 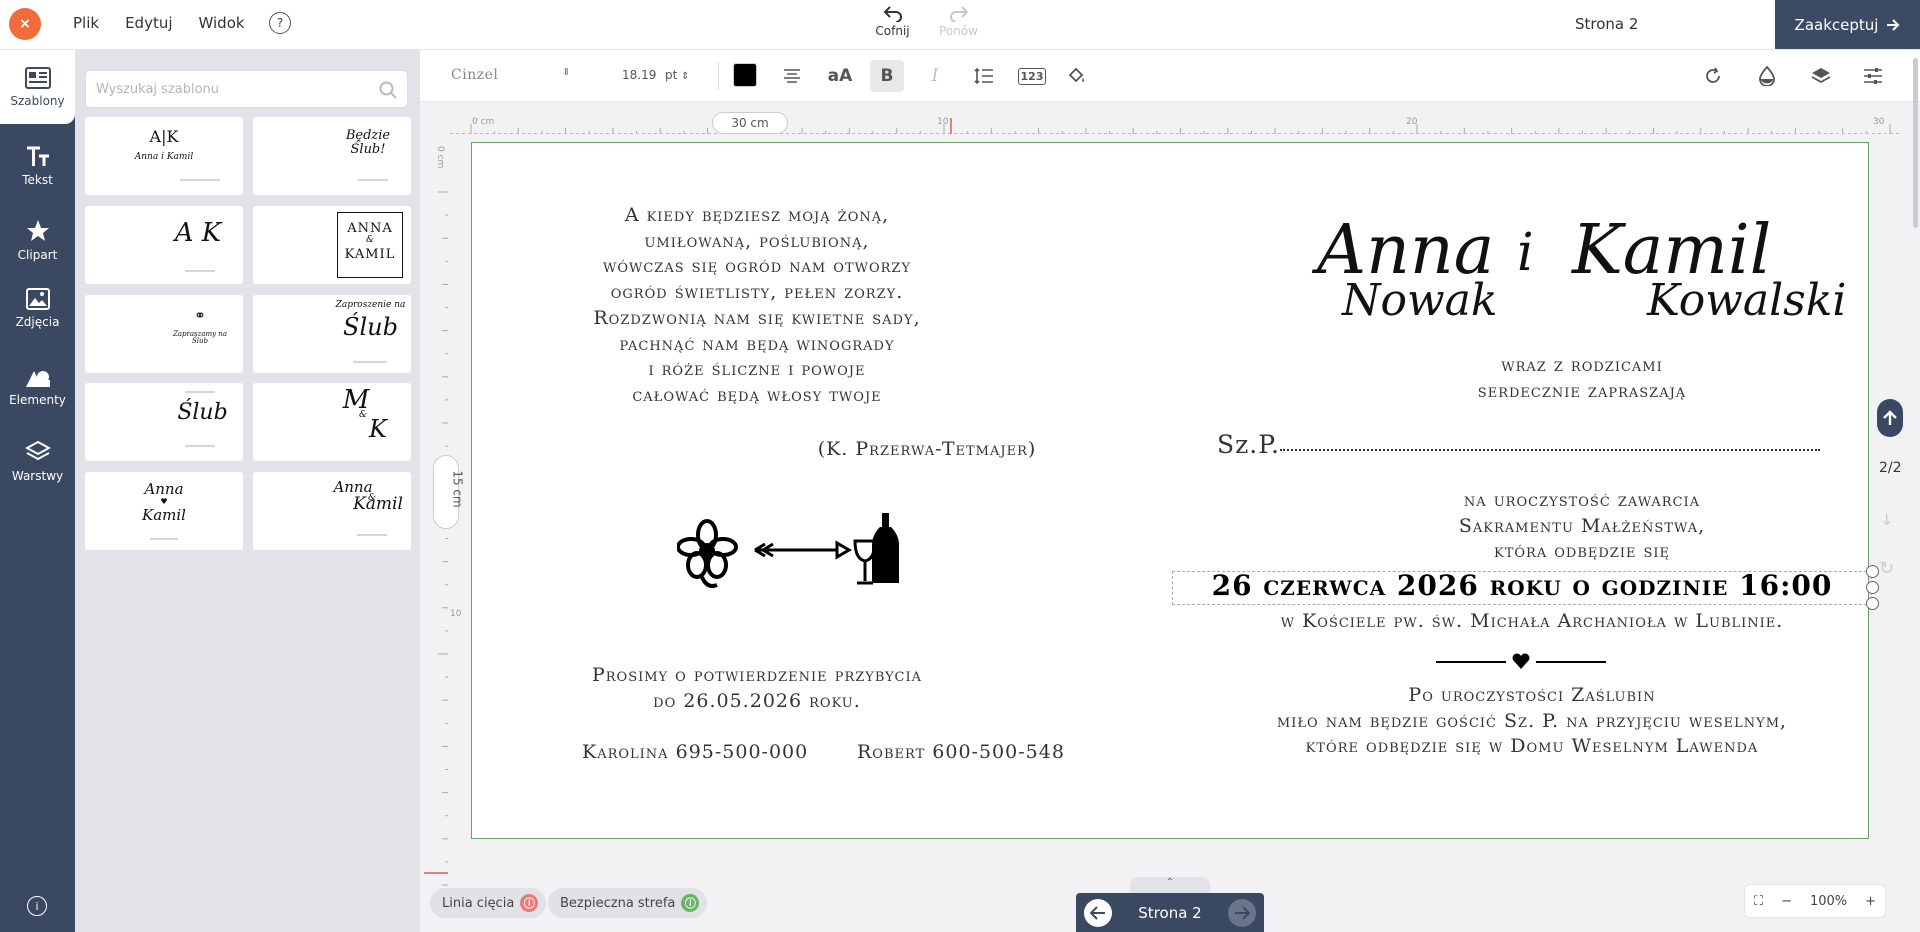 What do you see at coordinates (164, 511) in the screenshot?
I see `template-card: Anna ♥ Kamil` at bounding box center [164, 511].